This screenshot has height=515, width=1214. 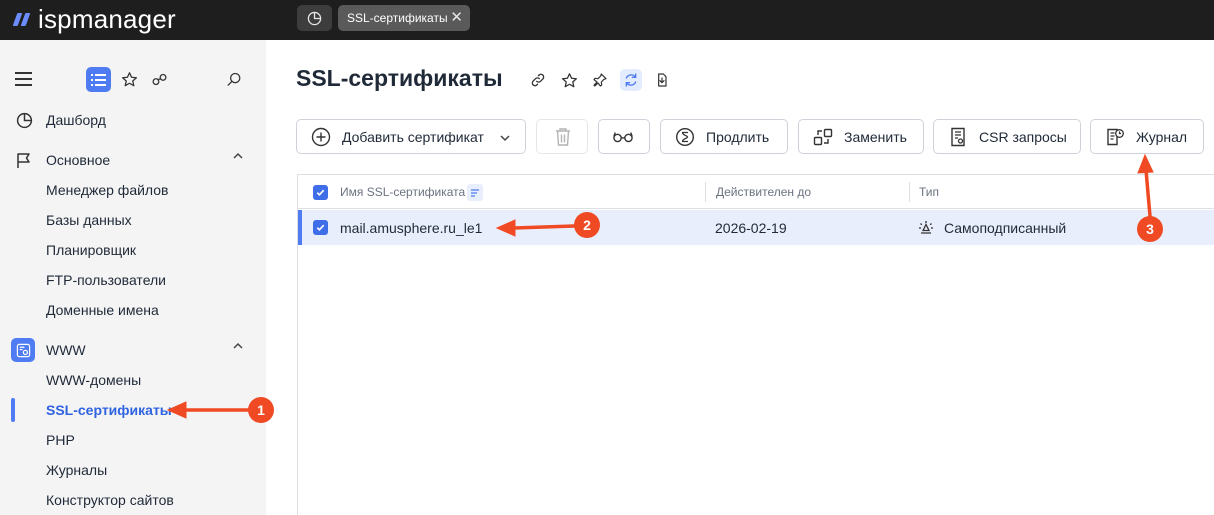 What do you see at coordinates (321, 137) in the screenshot?
I see `plus-circle-icon` at bounding box center [321, 137].